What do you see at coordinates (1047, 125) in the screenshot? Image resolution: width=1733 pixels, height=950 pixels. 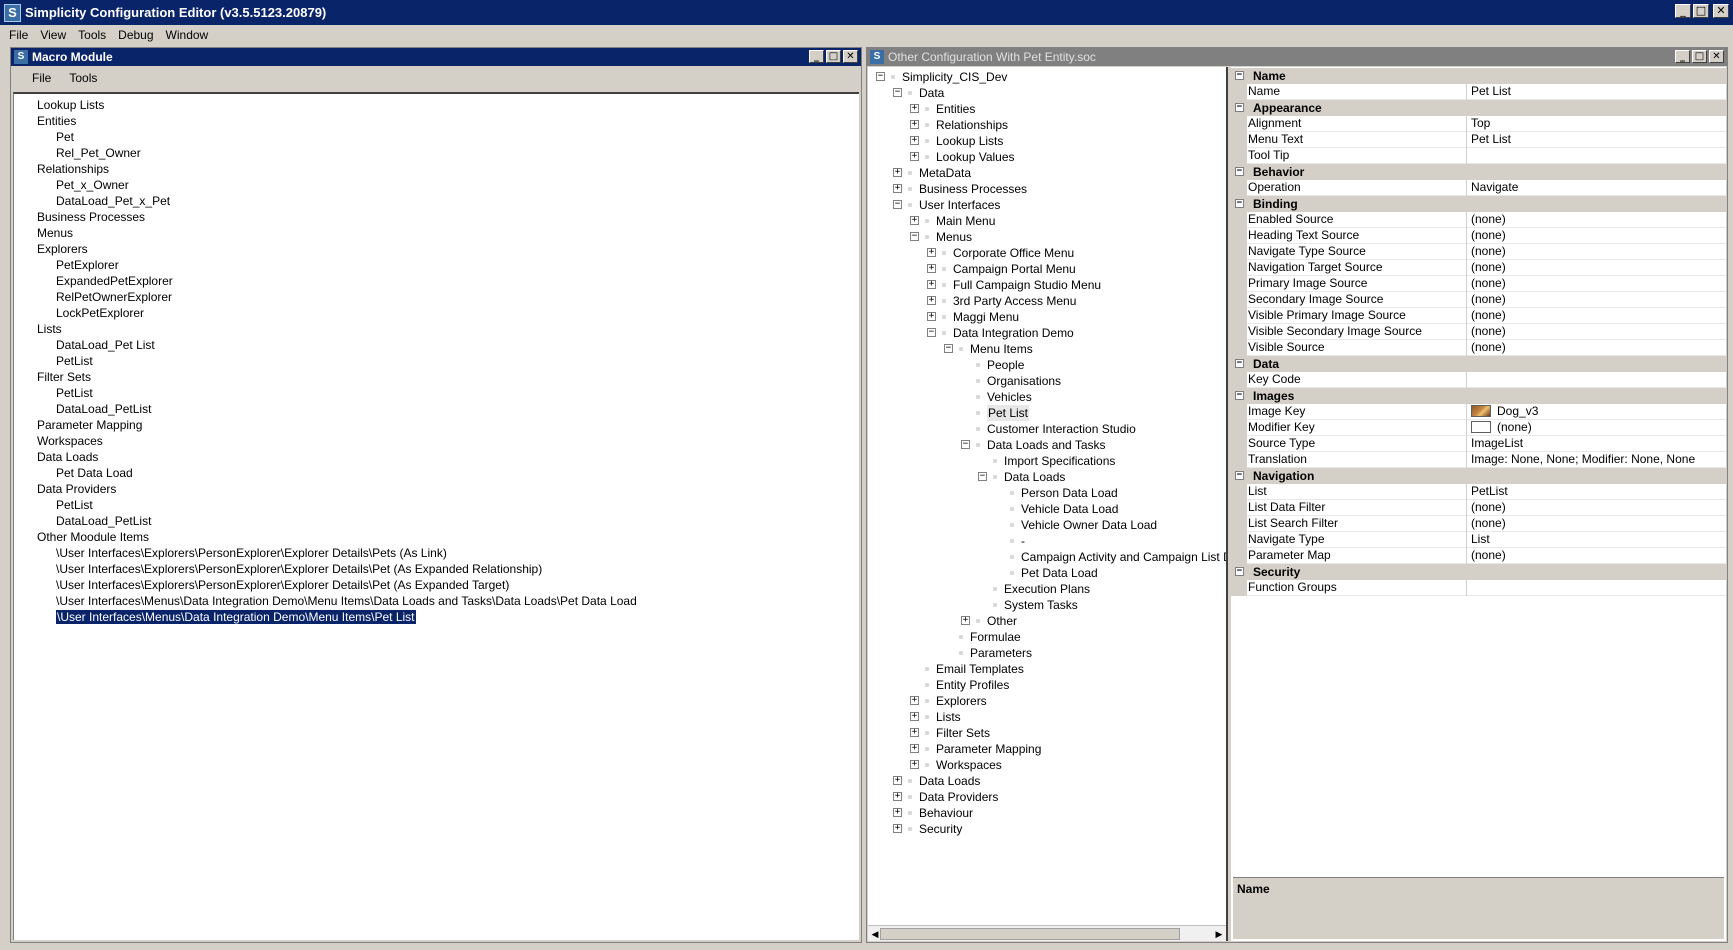 I see `tree-node: + Relationships` at bounding box center [1047, 125].